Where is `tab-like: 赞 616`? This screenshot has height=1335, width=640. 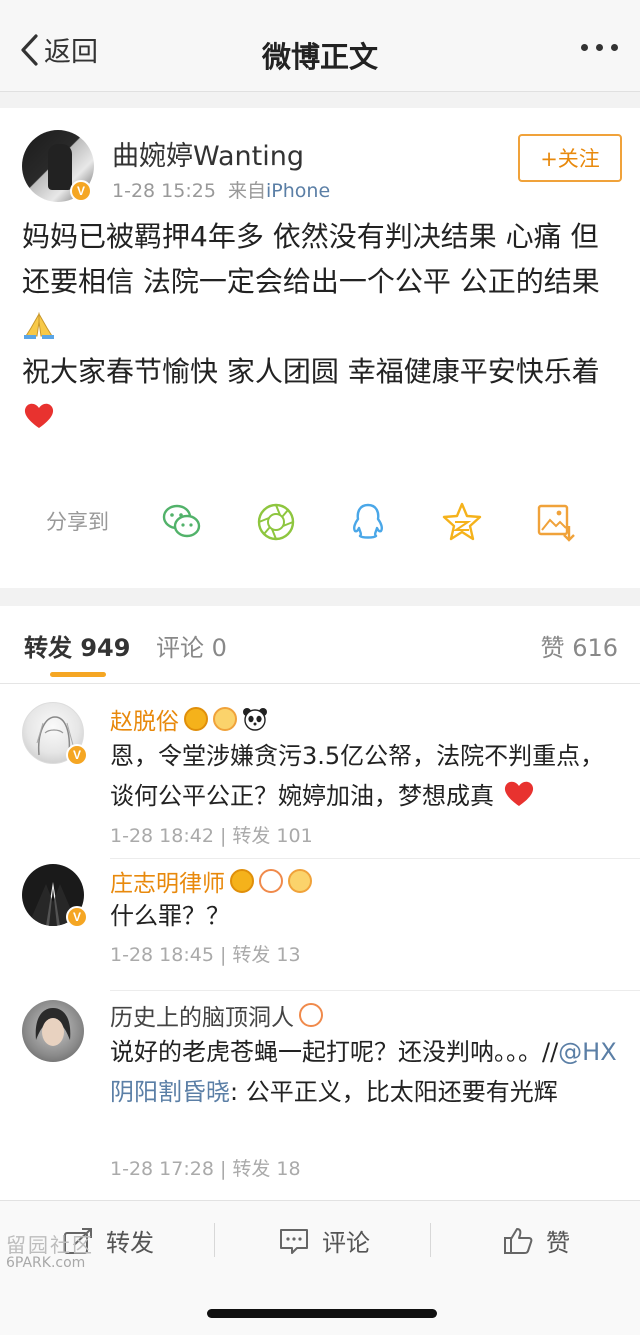
tab-like: 赞 616 is located at coordinates (579, 645).